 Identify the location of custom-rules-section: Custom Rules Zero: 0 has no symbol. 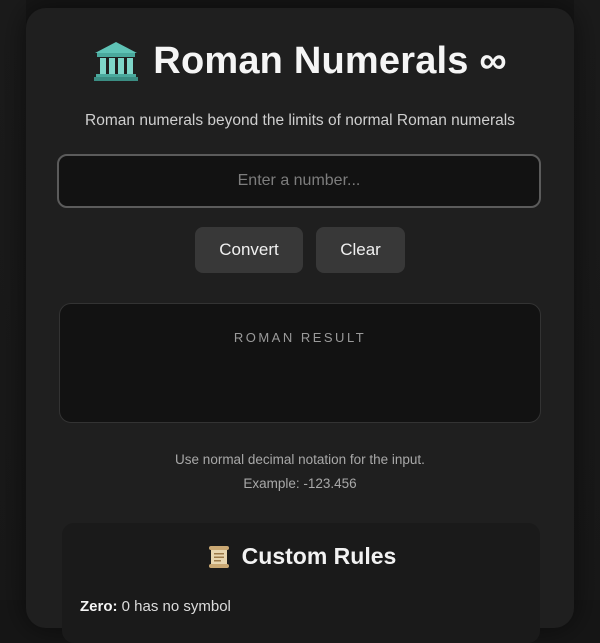
(301, 583).